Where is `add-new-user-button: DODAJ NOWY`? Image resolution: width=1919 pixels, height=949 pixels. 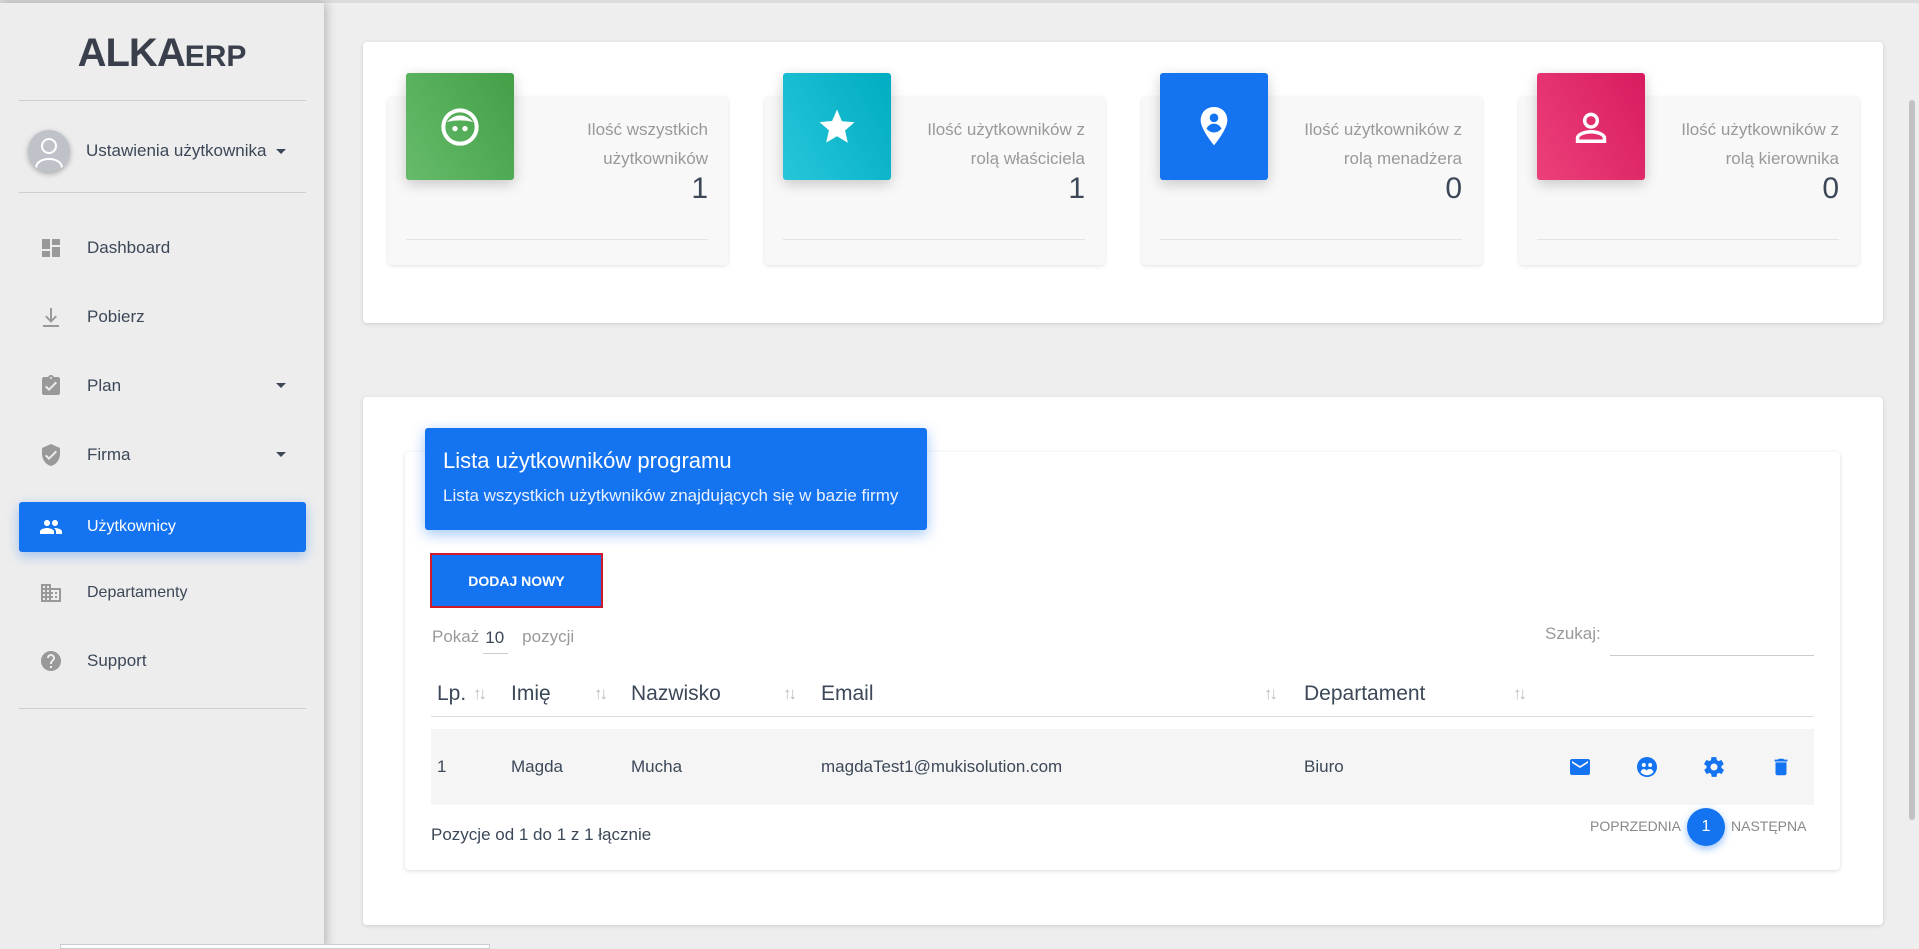
add-new-user-button: DODAJ NOWY is located at coordinates (516, 580).